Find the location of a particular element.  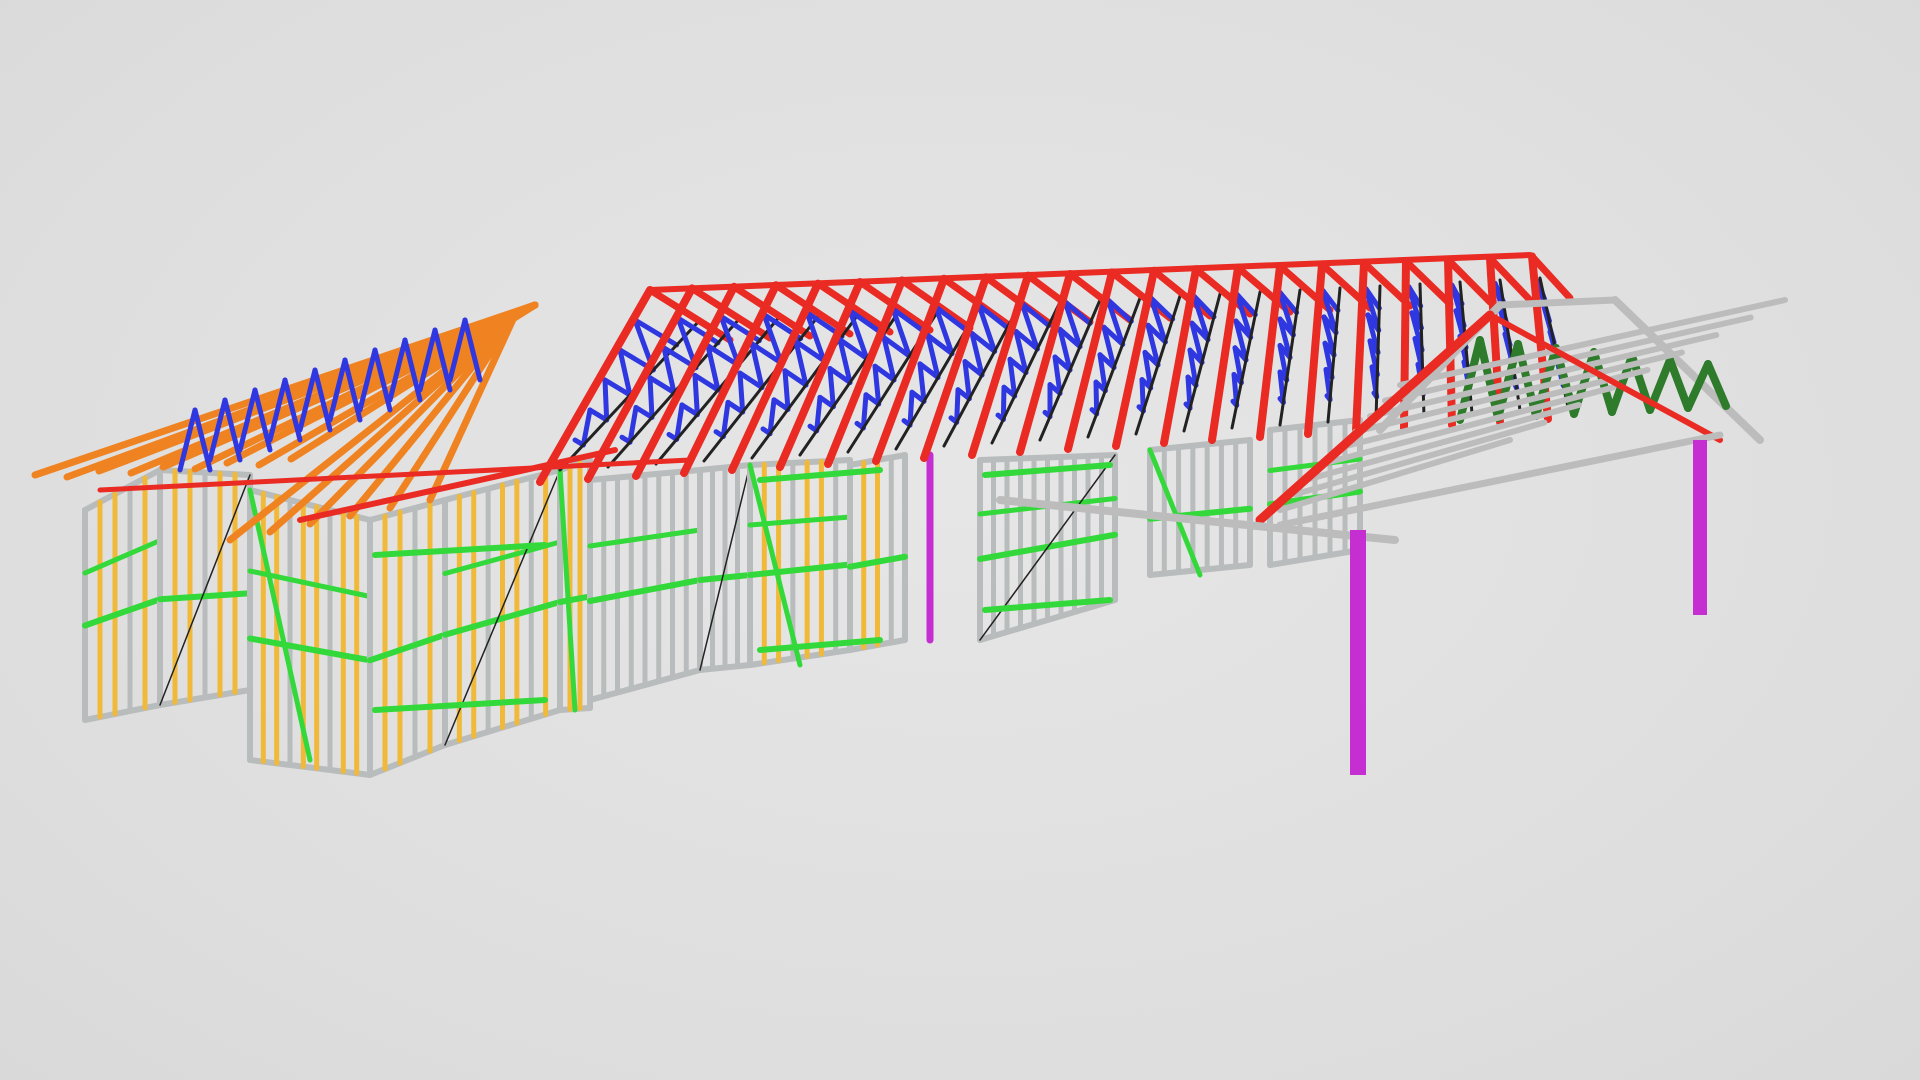

truss-bottom-chord is located at coordinates (1422, 350).